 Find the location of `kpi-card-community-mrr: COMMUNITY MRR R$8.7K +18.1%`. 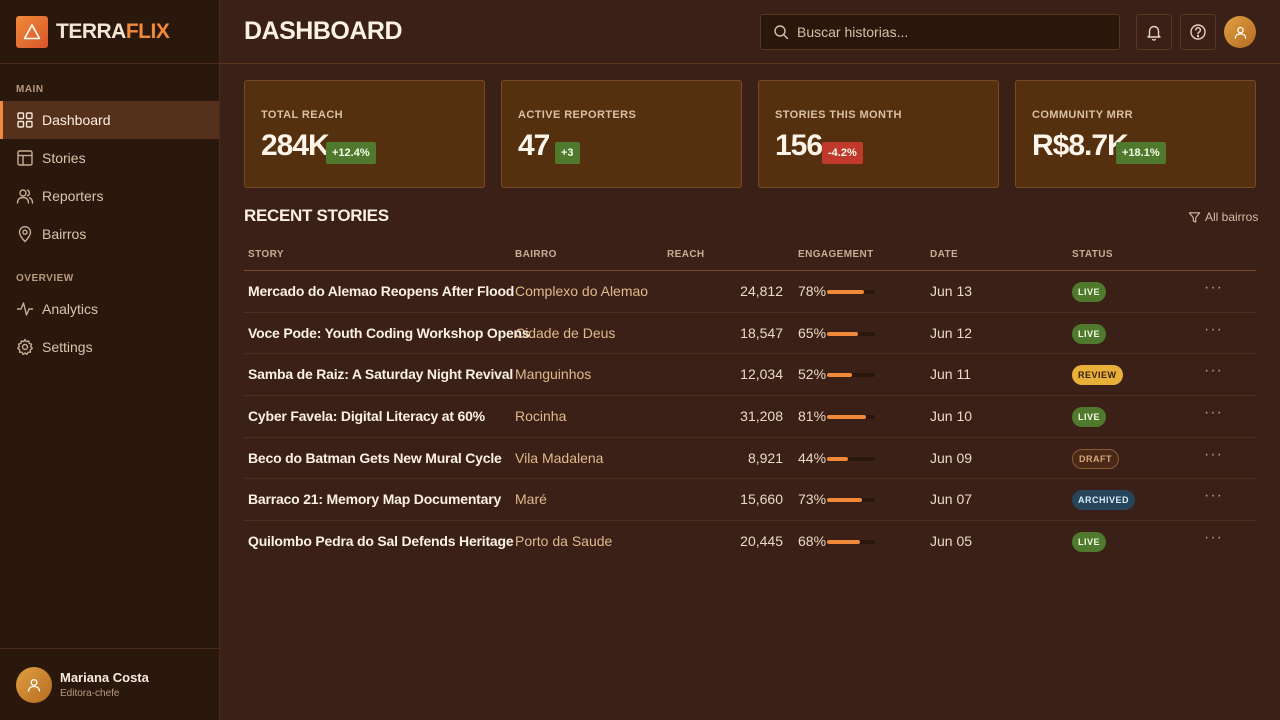

kpi-card-community-mrr: COMMUNITY MRR R$8.7K +18.1% is located at coordinates (1135, 134).